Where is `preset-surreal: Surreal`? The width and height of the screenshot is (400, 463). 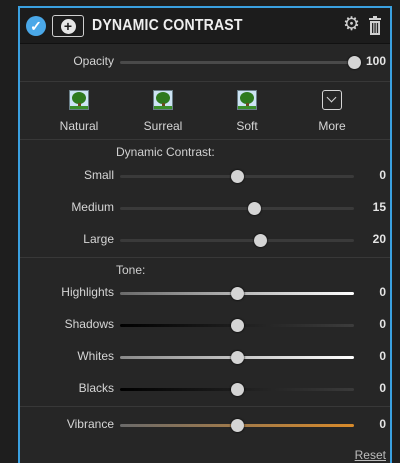 preset-surreal: Surreal is located at coordinates (163, 110).